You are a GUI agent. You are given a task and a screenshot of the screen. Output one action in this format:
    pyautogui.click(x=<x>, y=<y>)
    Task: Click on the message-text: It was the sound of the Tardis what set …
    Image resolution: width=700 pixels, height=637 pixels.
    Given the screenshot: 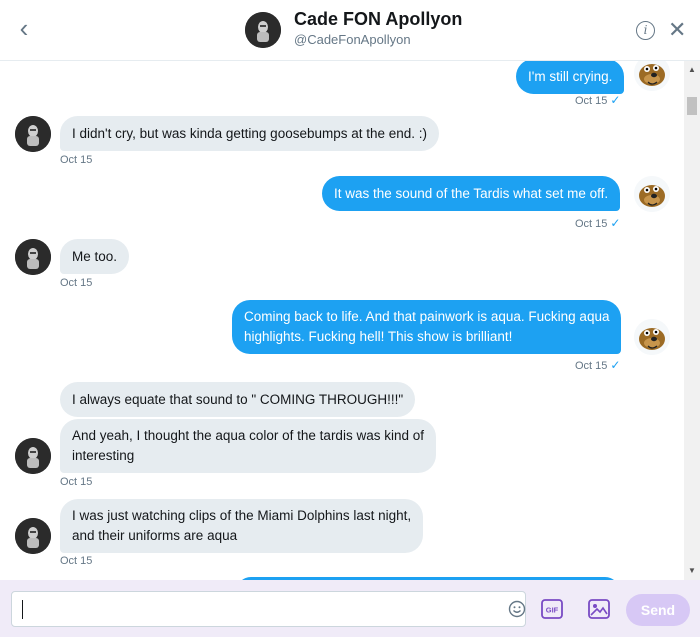 What is the action you would take?
    pyautogui.click(x=471, y=193)
    